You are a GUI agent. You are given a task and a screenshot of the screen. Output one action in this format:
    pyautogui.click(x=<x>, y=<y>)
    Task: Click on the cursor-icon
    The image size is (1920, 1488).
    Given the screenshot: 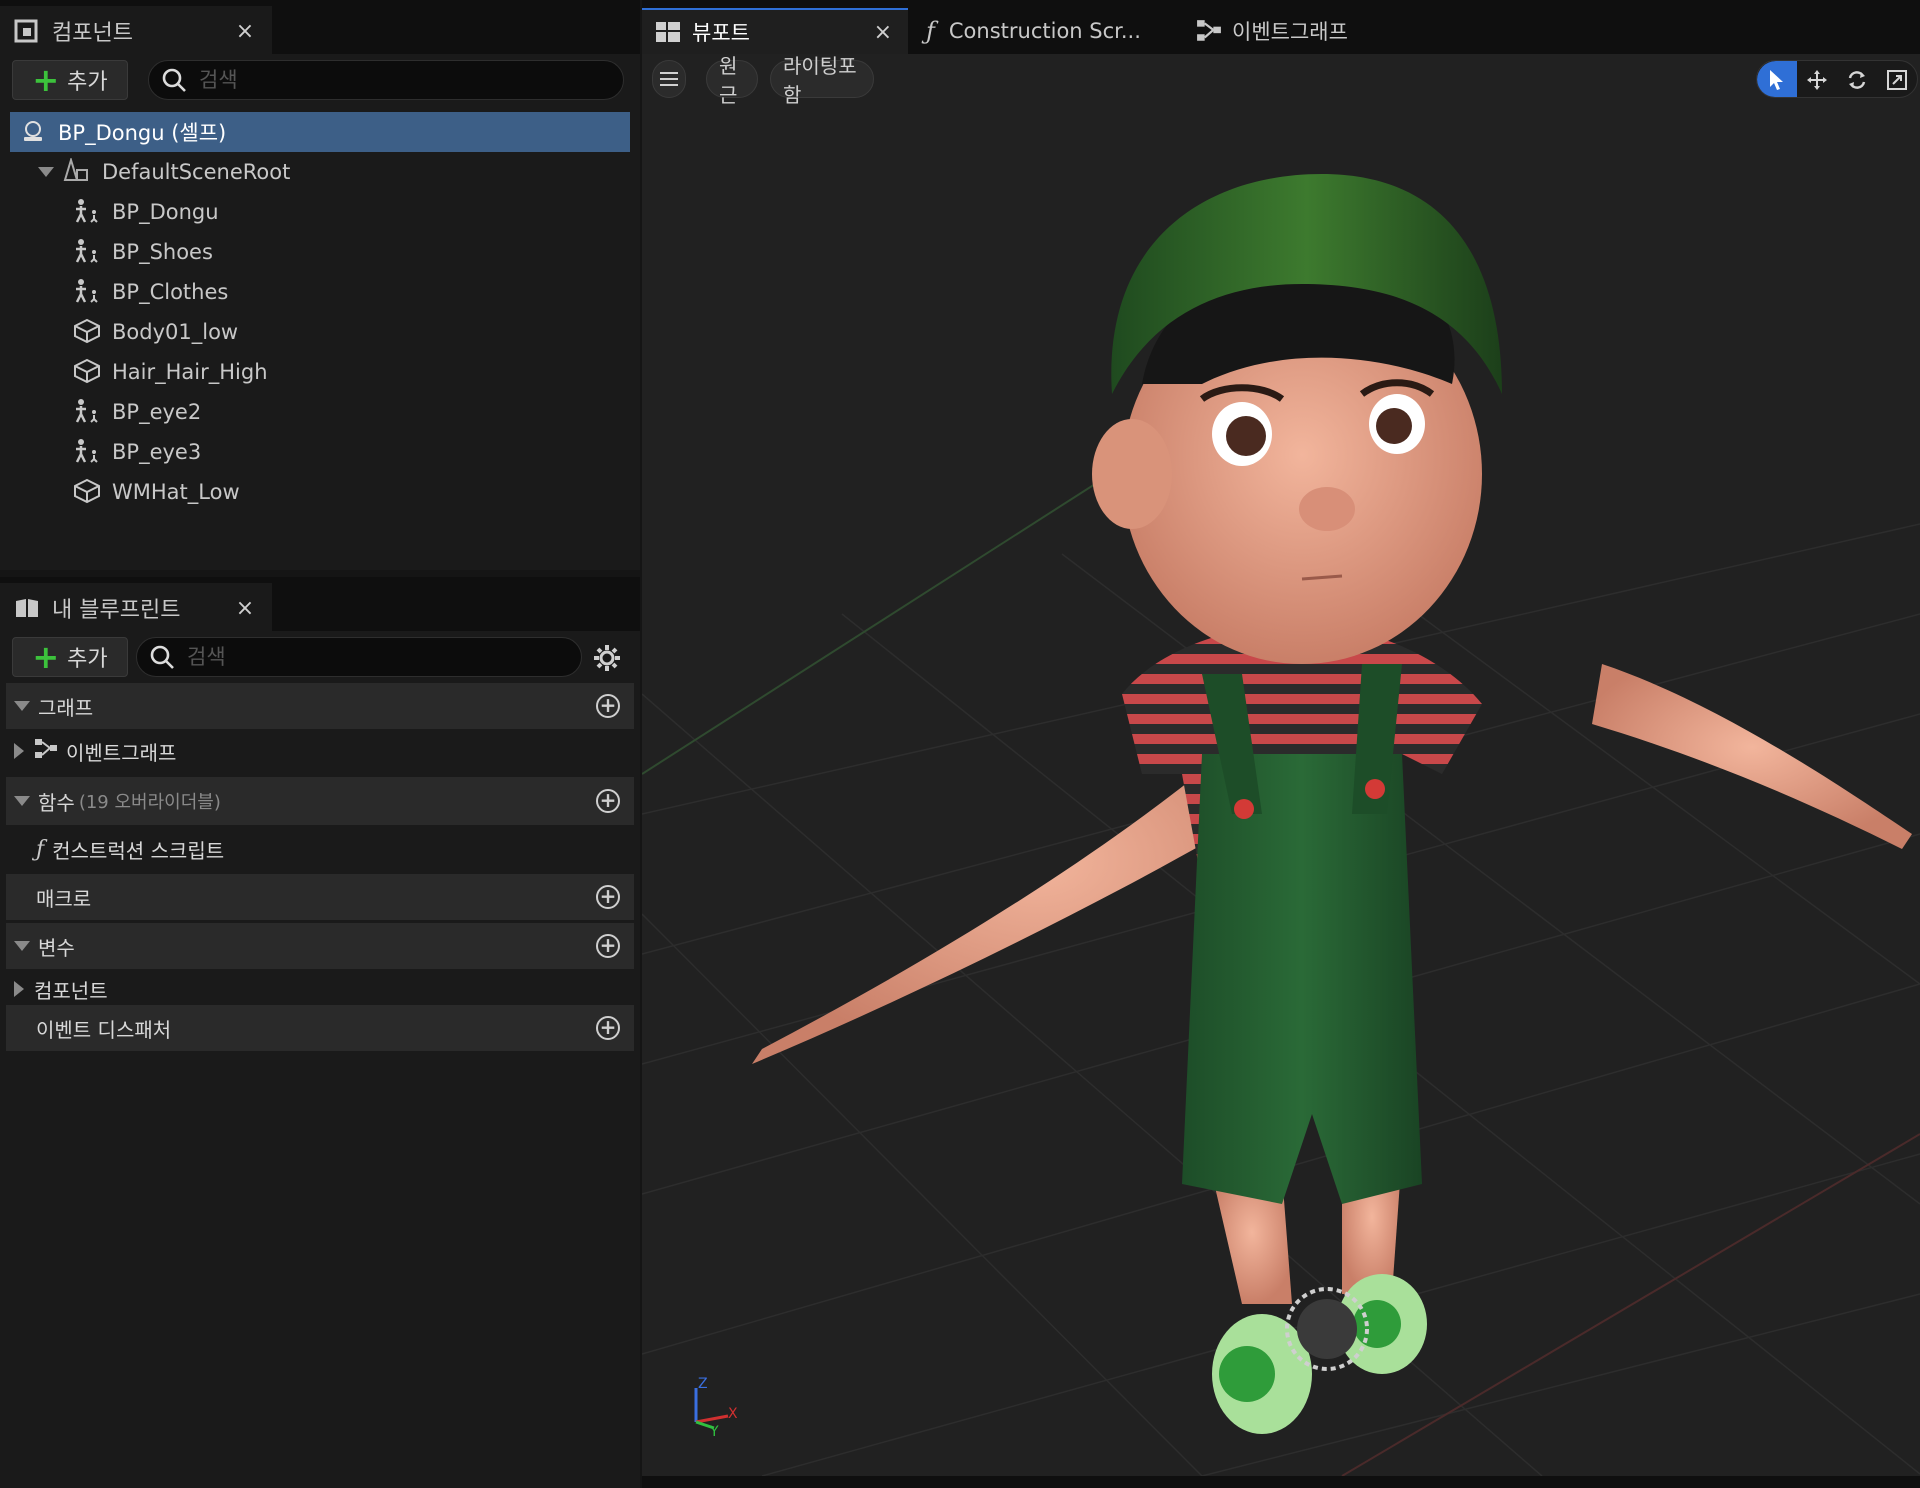 What is the action you would take?
    pyautogui.click(x=1776, y=80)
    